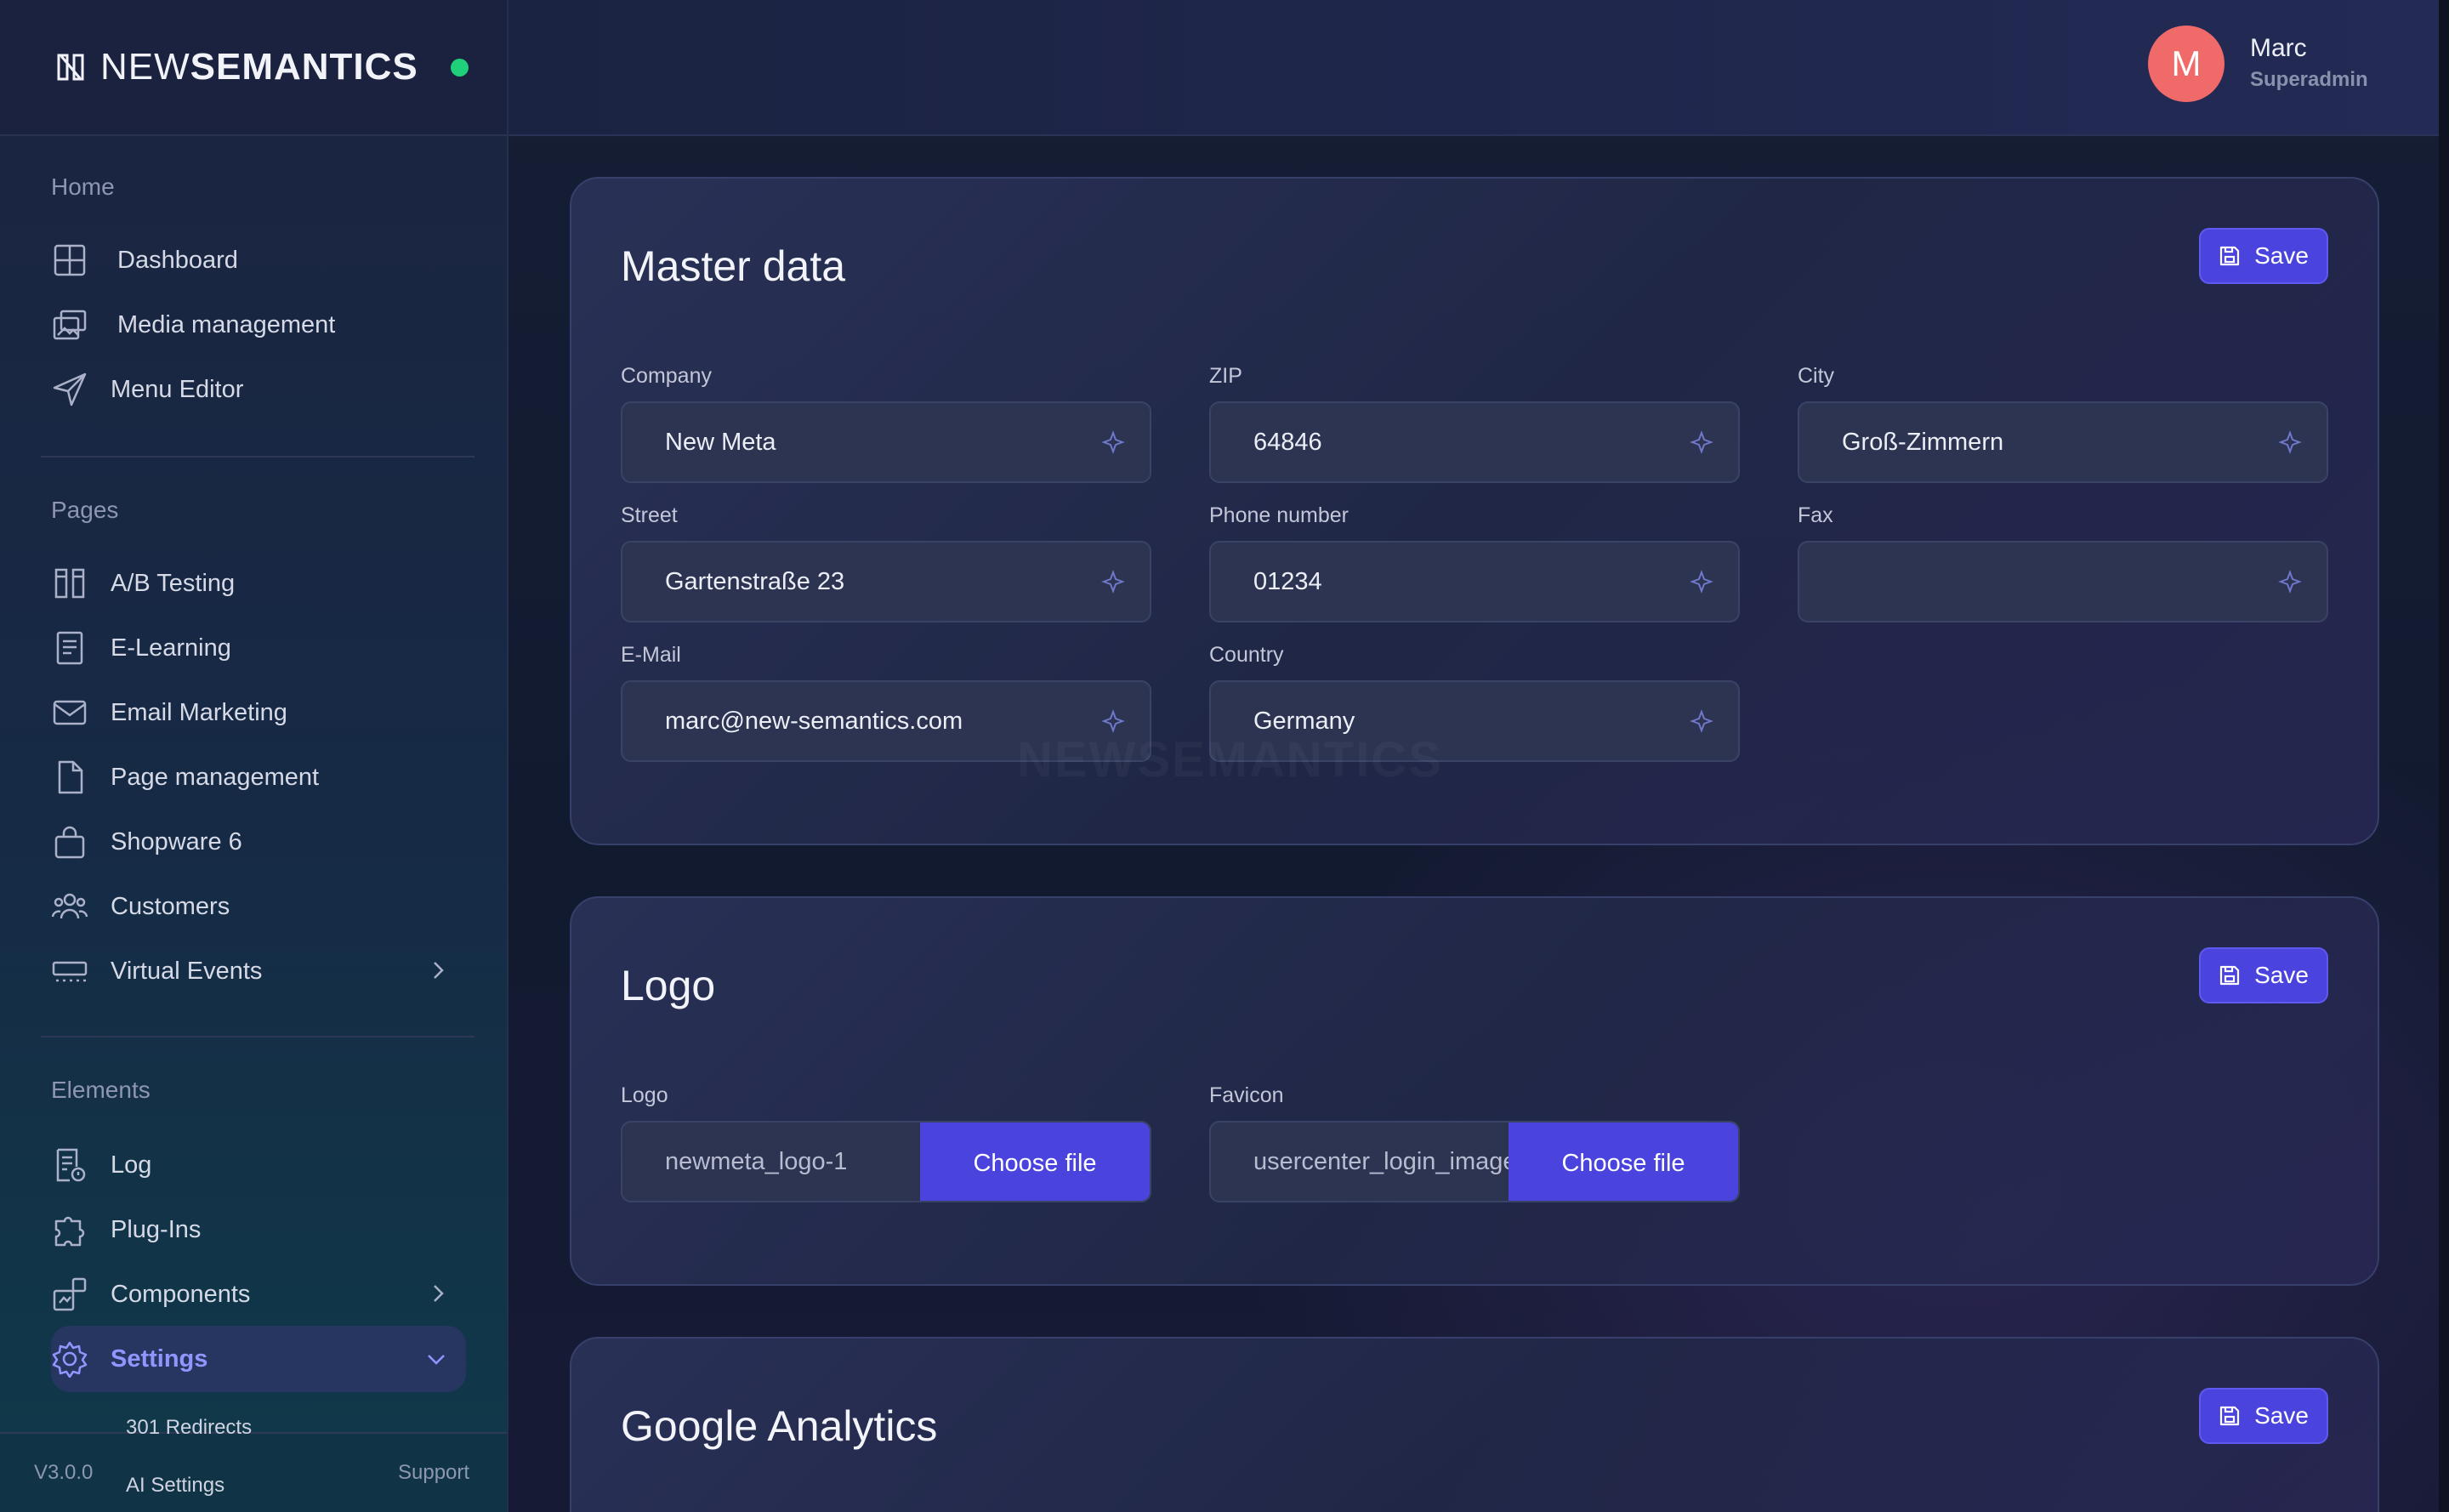 This screenshot has width=2449, height=1512. I want to click on sidebar-item-plug-ins: Plug-Ins, so click(259, 1229).